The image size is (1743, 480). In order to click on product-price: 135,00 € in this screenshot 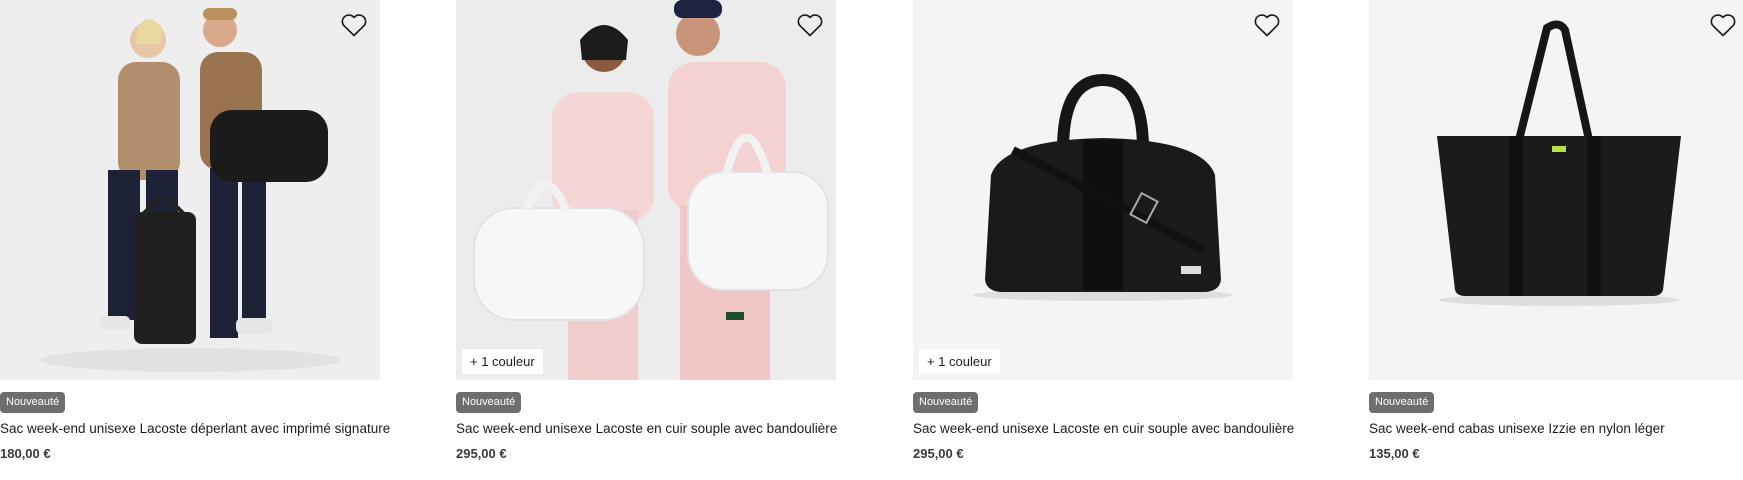, I will do `click(1394, 453)`.